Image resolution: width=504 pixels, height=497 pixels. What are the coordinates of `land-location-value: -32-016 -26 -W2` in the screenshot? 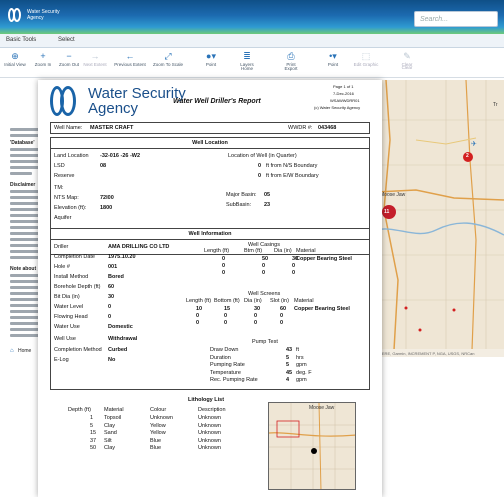 It's located at (120, 156).